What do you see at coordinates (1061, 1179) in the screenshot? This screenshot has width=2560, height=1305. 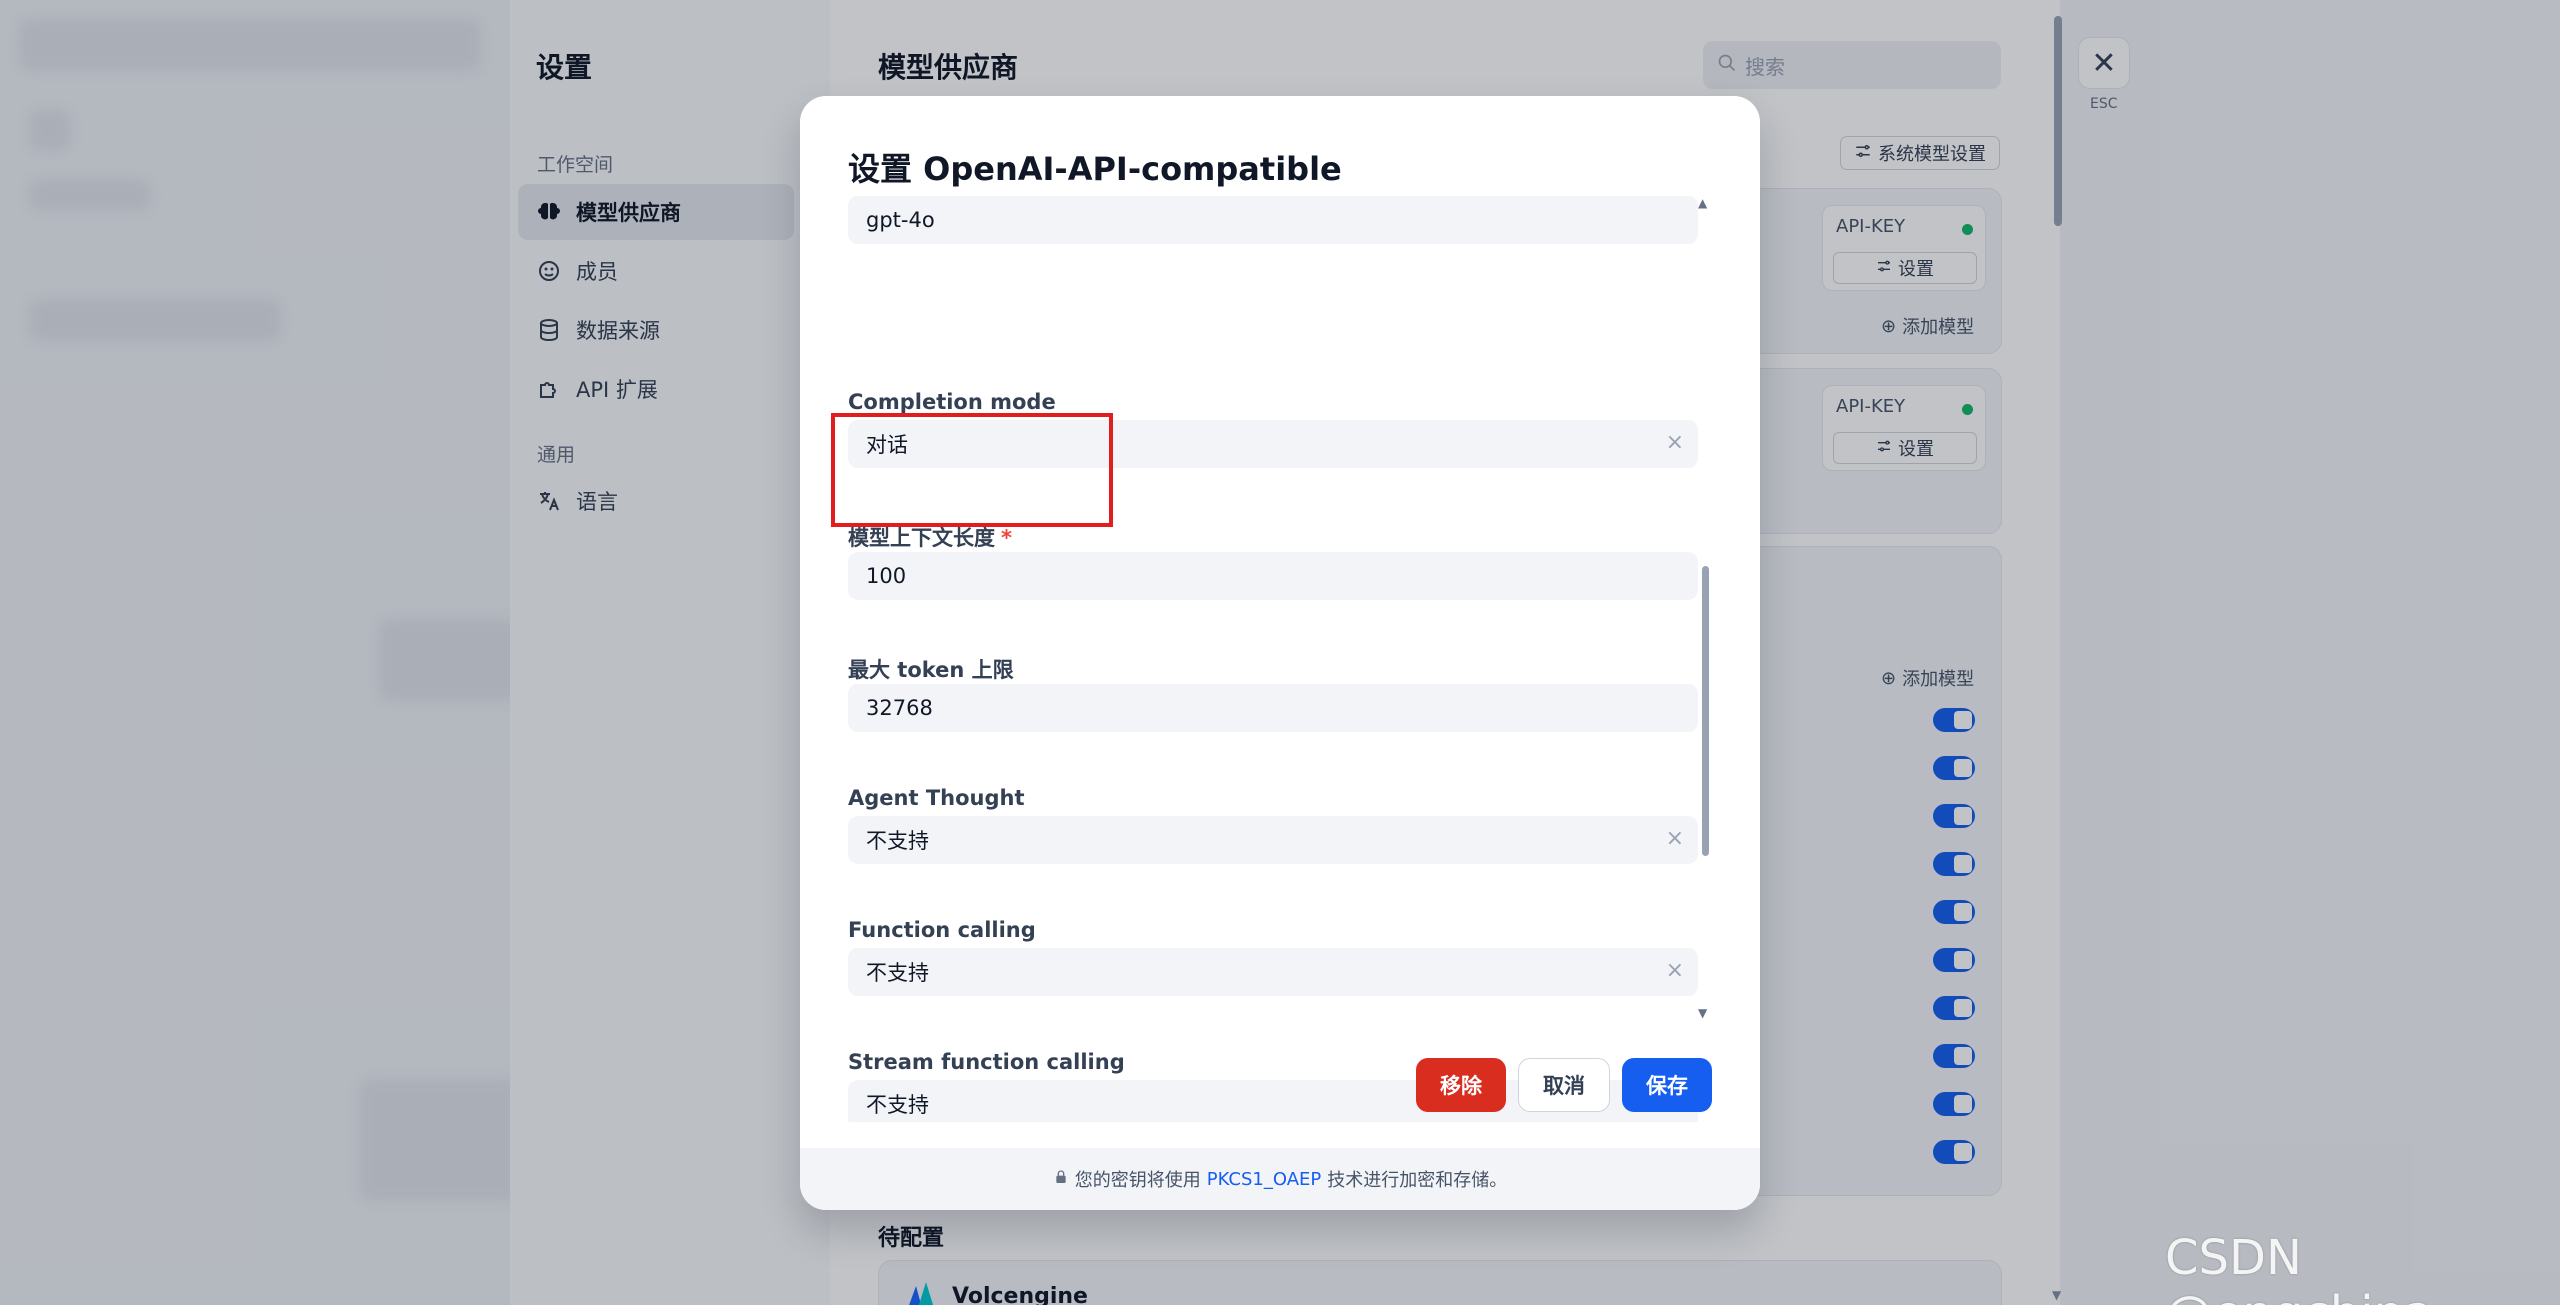 I see `lock-icon` at bounding box center [1061, 1179].